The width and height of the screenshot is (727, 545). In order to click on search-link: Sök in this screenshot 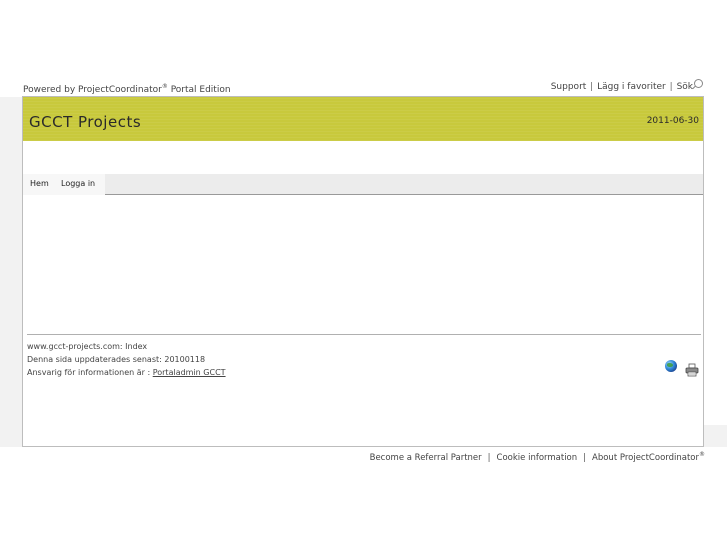, I will do `click(685, 87)`.